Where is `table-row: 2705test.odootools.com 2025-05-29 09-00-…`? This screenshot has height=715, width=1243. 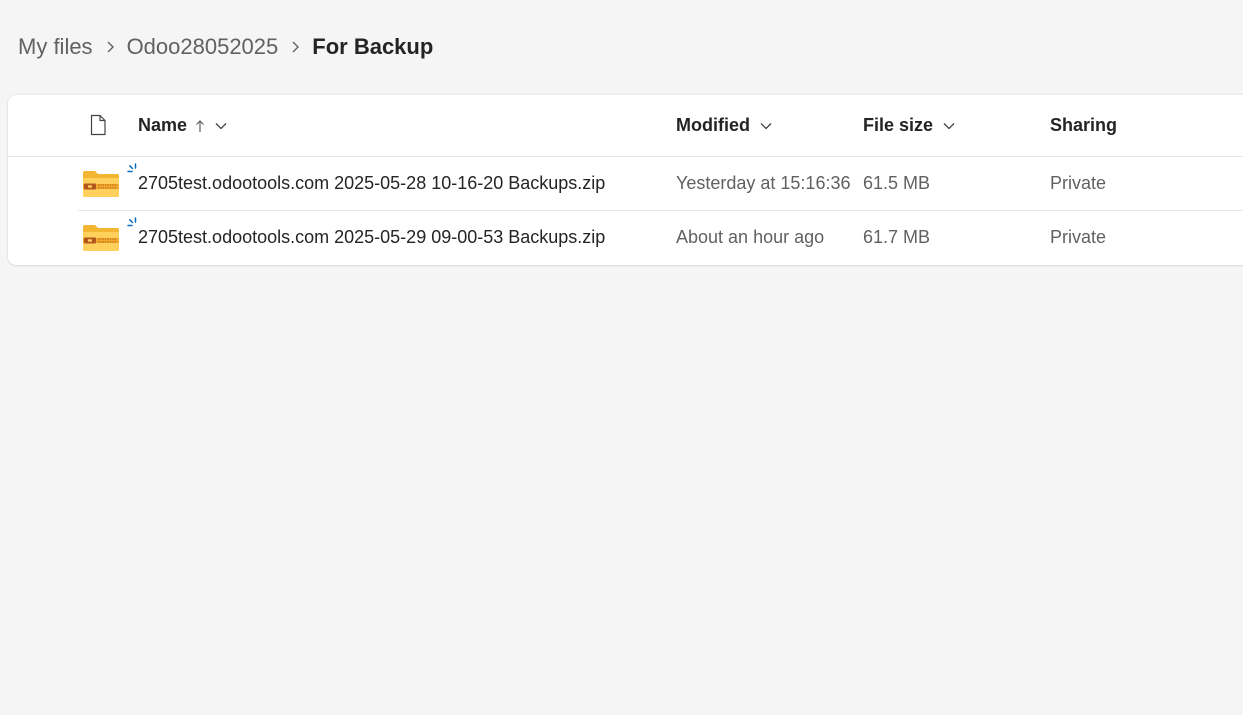 table-row: 2705test.odootools.com 2025-05-29 09-00-… is located at coordinates (625, 237).